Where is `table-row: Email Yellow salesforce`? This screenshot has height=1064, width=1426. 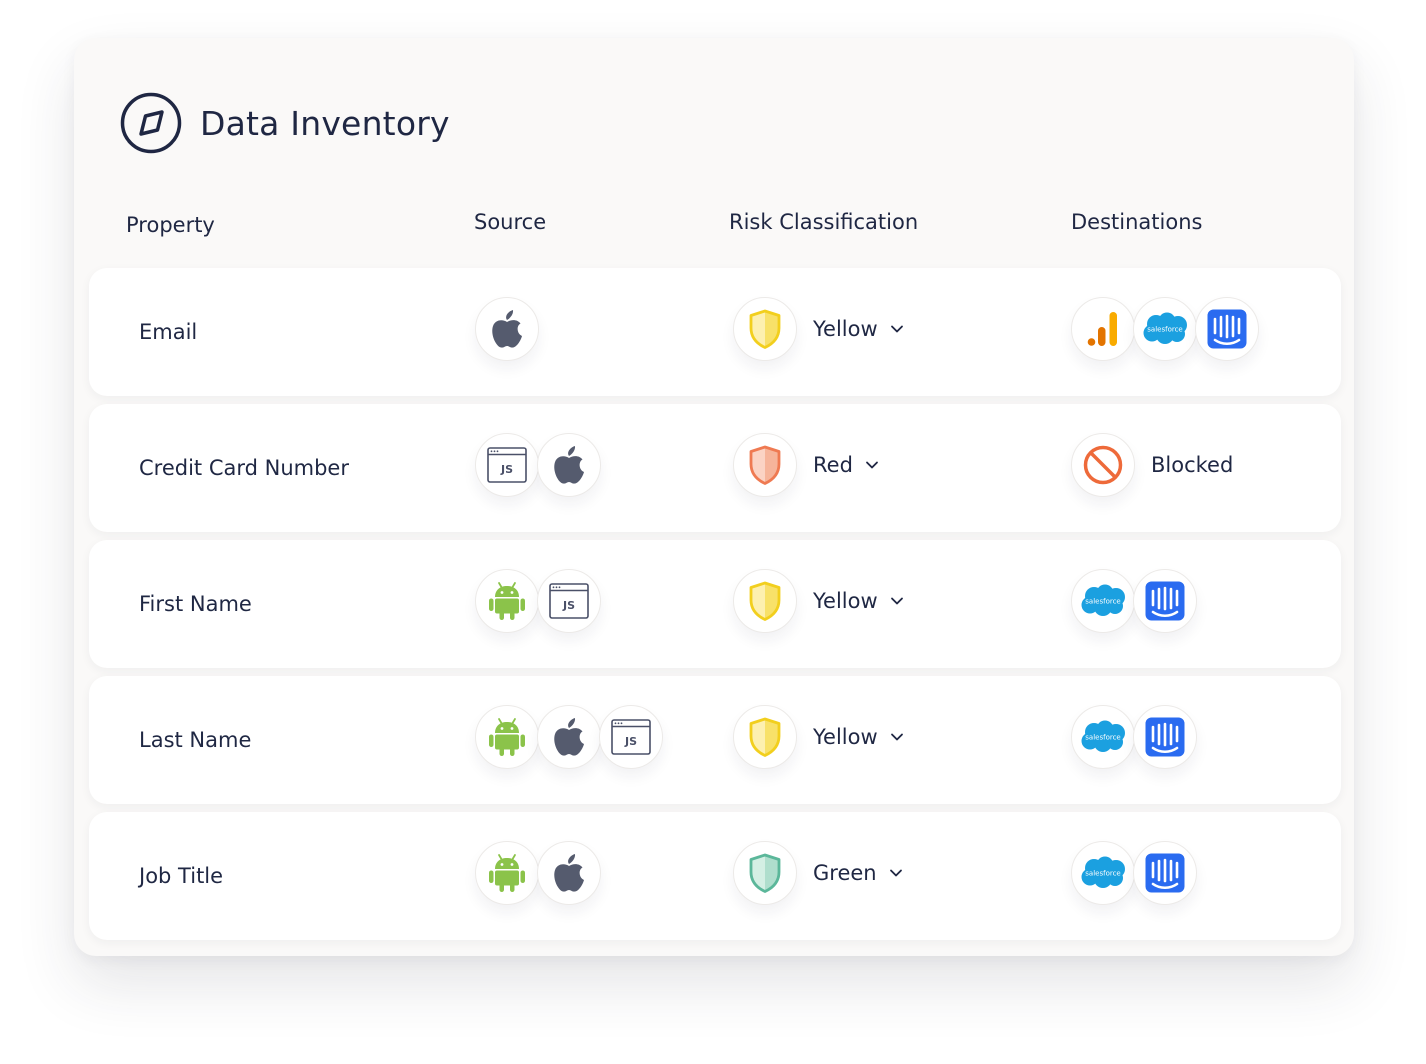
table-row: Email Yellow salesforce is located at coordinates (715, 332).